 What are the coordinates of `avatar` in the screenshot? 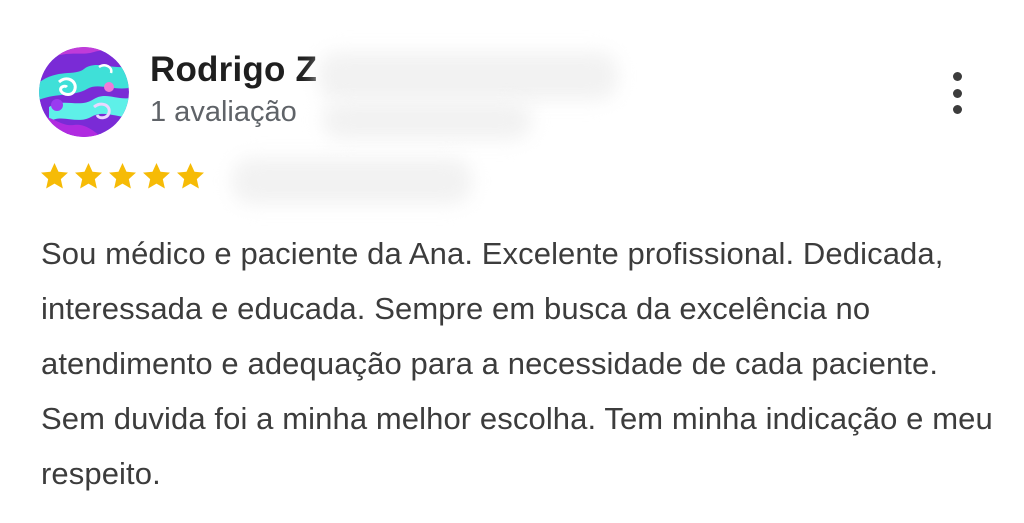 It's located at (84, 92).